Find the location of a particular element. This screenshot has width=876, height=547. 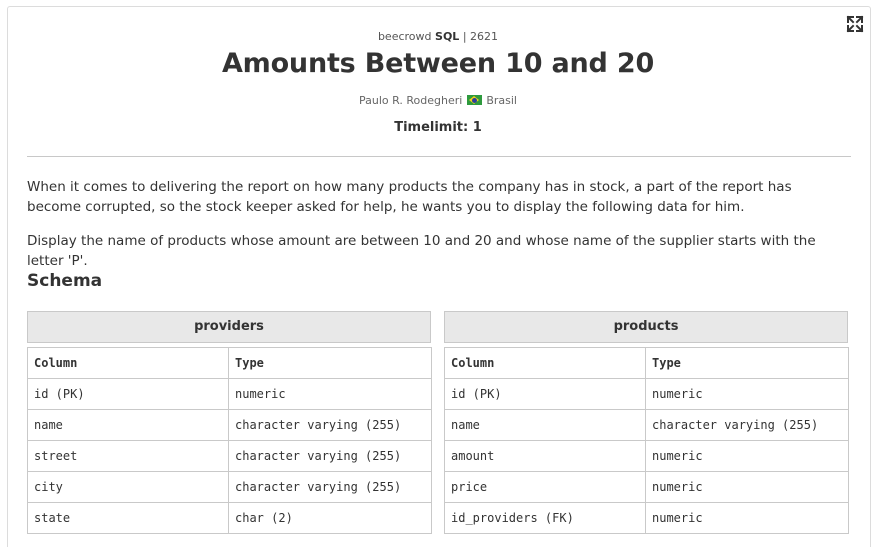

table-row: amount numeric is located at coordinates (646, 456).